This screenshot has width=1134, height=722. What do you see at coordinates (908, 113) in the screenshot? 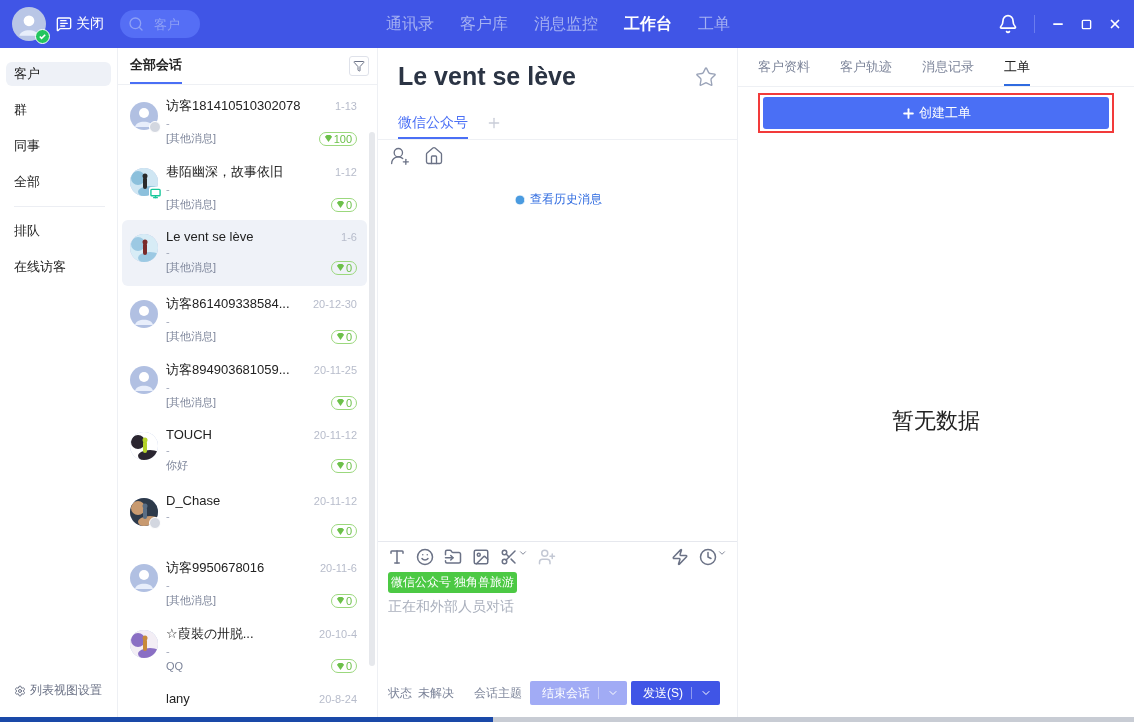
I see `plus-icon` at bounding box center [908, 113].